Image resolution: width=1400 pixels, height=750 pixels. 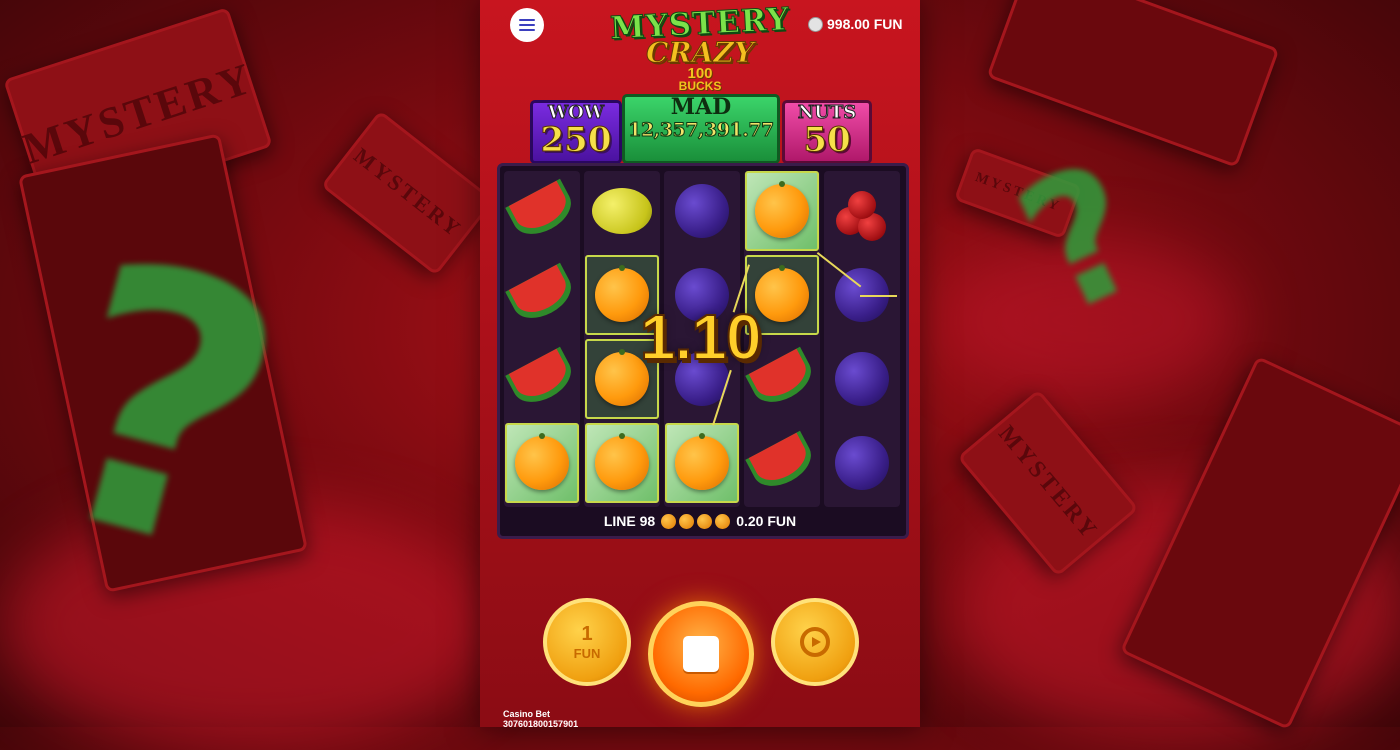 I want to click on balance-display: 998.00 FUN, so click(x=855, y=24).